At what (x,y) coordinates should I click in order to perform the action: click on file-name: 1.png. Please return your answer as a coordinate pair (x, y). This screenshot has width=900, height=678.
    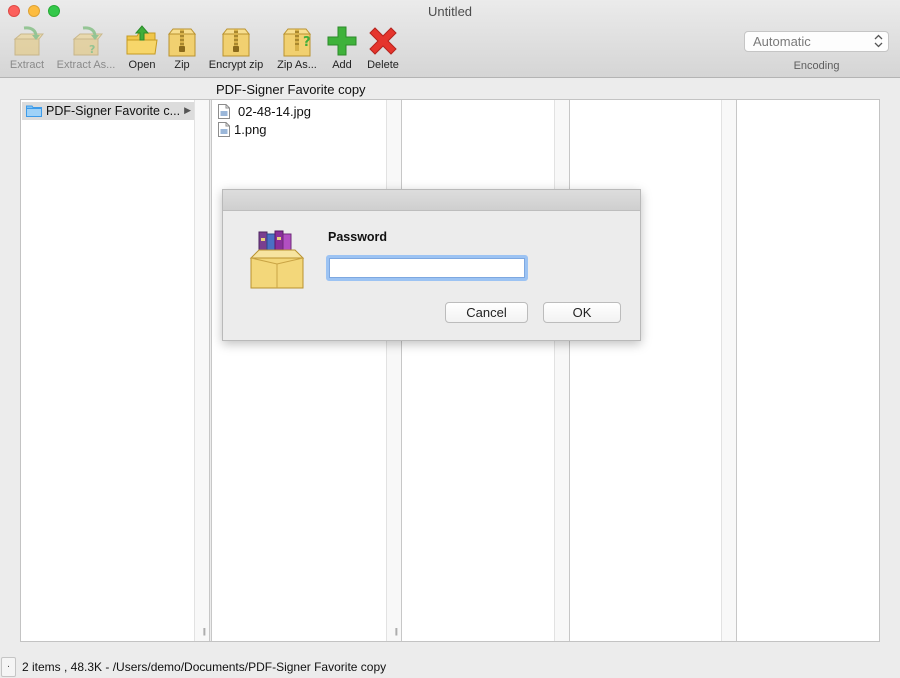
    Looking at the image, I should click on (250, 129).